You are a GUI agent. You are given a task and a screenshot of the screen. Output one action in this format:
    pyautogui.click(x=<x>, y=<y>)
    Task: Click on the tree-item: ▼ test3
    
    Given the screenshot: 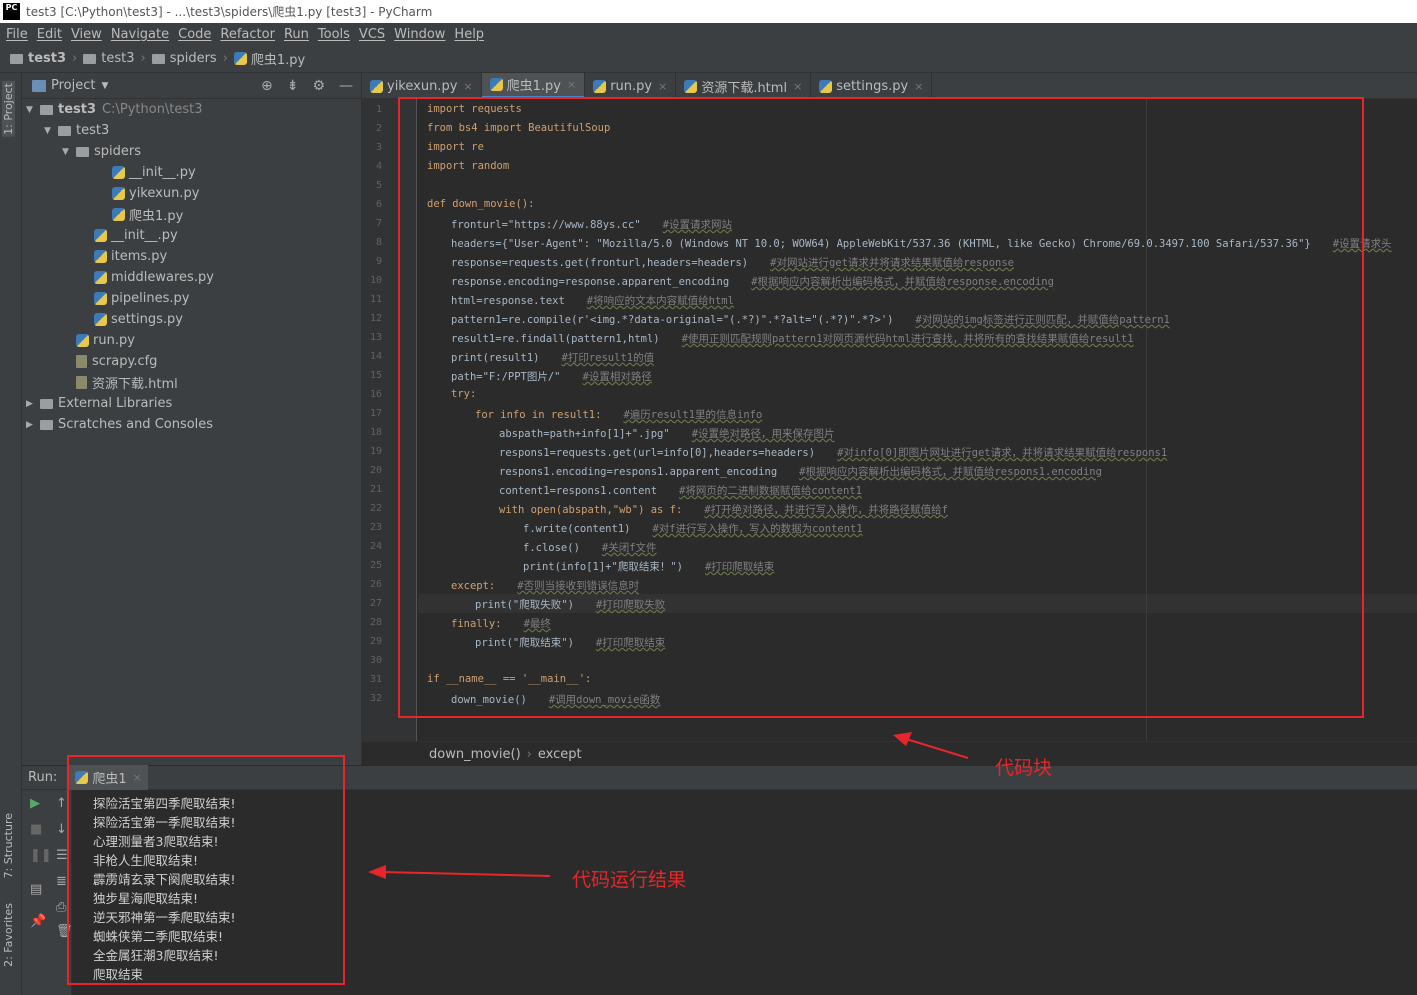 What is the action you would take?
    pyautogui.click(x=191, y=130)
    